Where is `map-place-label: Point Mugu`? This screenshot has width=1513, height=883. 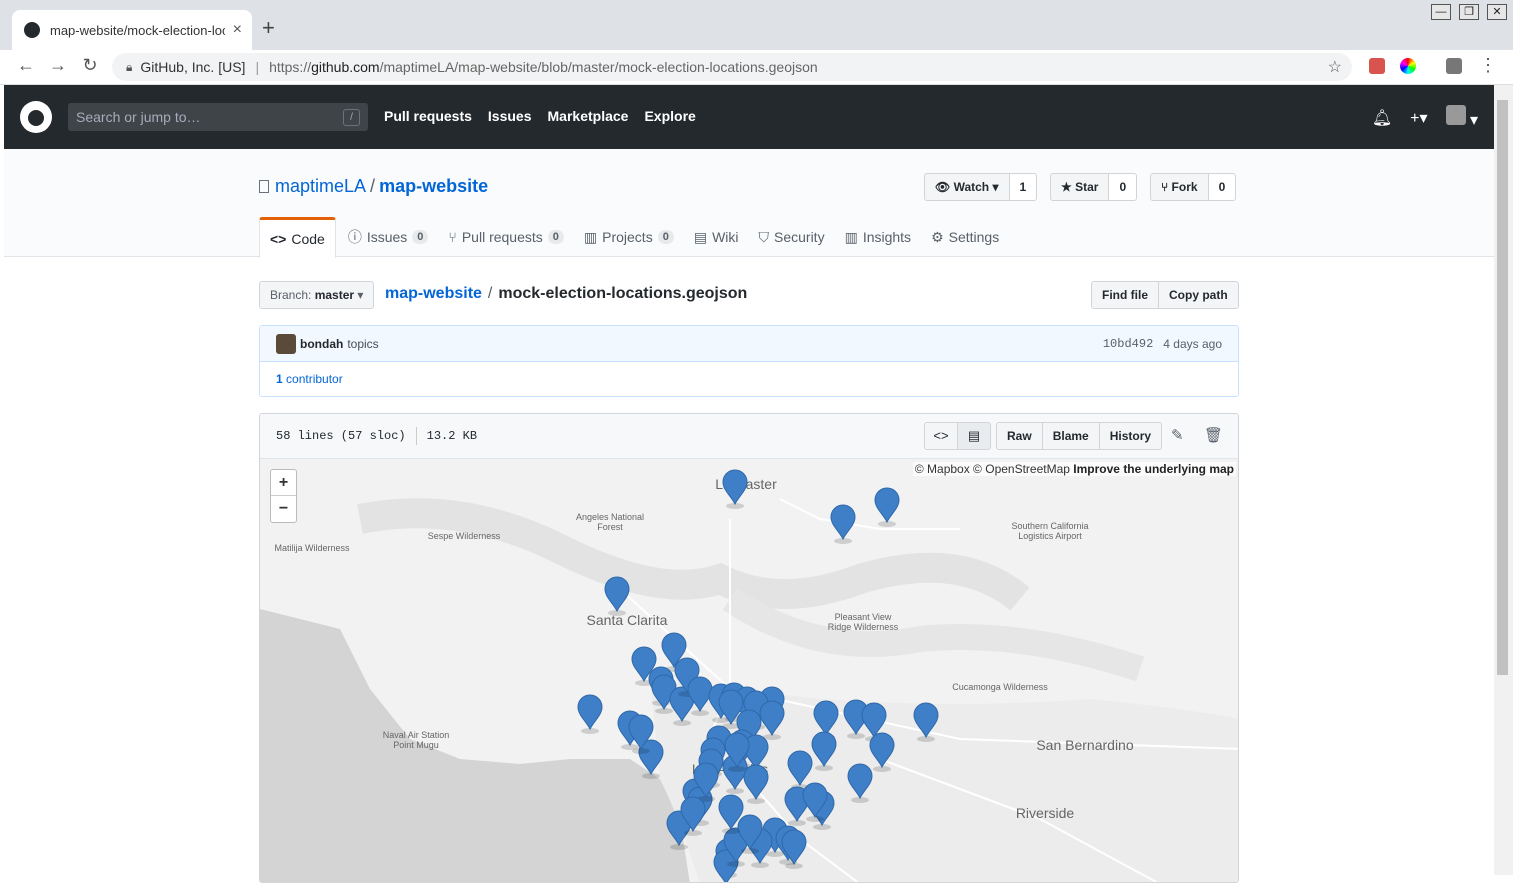
map-place-label: Point Mugu is located at coordinates (416, 745).